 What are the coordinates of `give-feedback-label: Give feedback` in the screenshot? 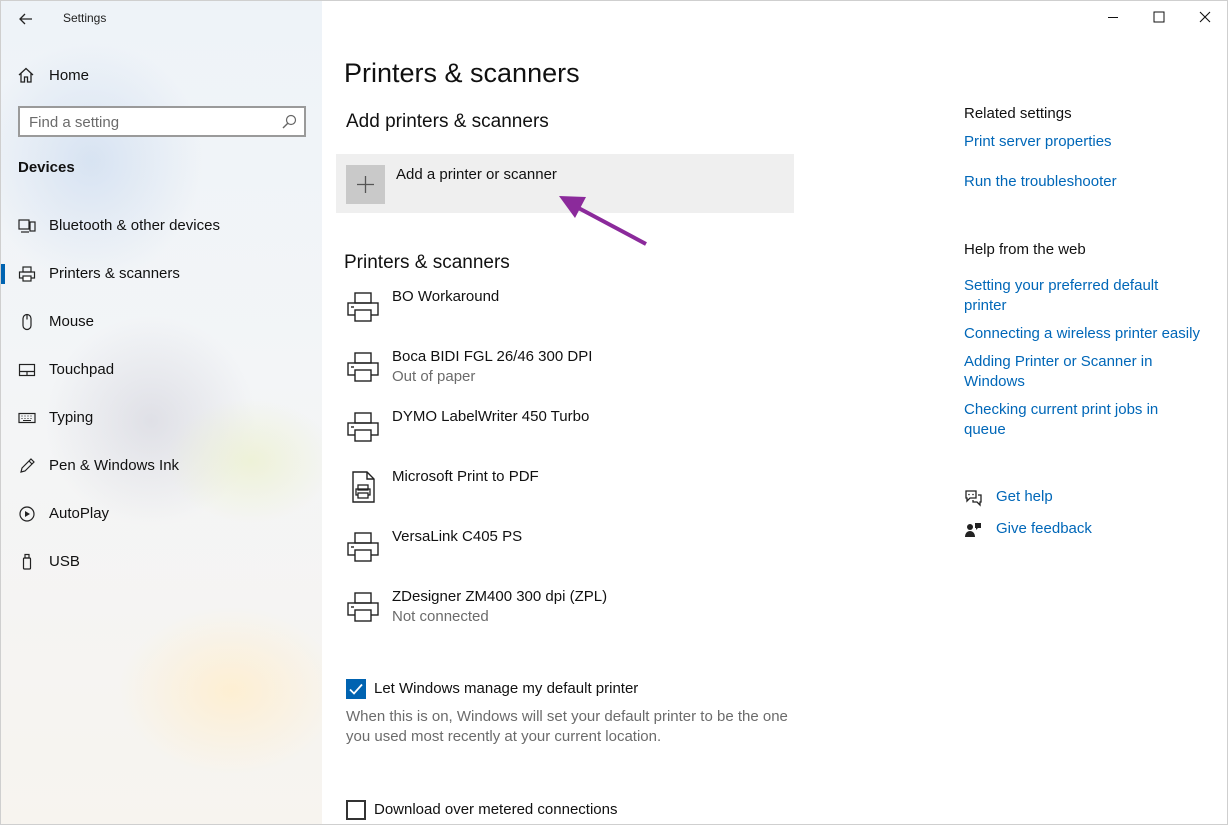 It's located at (1044, 528).